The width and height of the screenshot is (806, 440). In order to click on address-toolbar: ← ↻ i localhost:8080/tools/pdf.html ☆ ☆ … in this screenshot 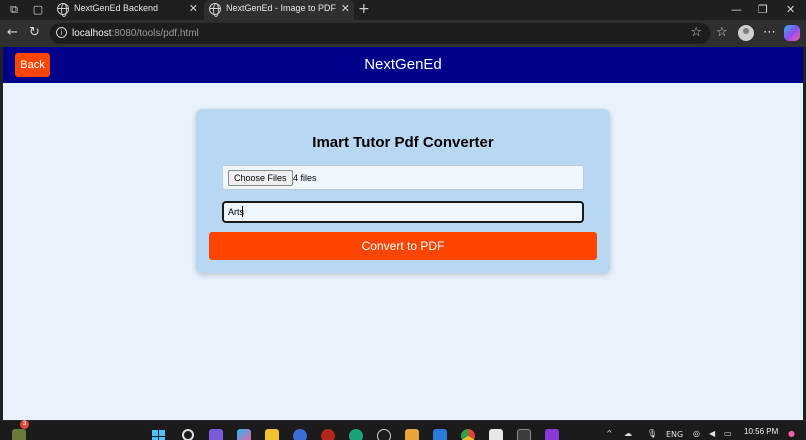, I will do `click(403, 33)`.